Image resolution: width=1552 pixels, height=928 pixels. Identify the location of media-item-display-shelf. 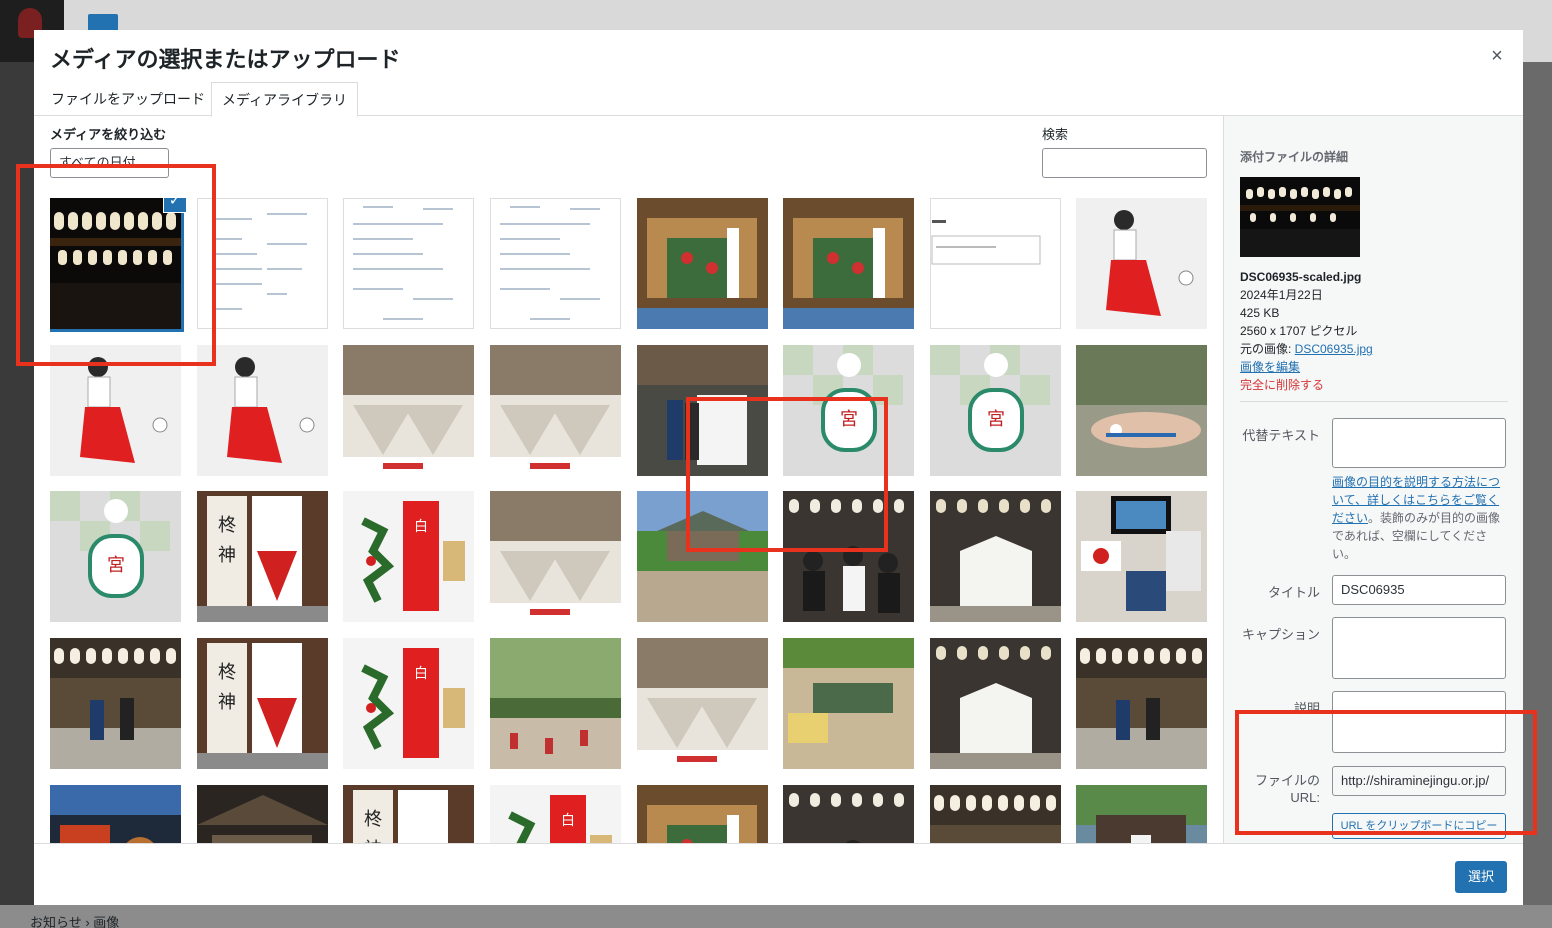
(115, 814).